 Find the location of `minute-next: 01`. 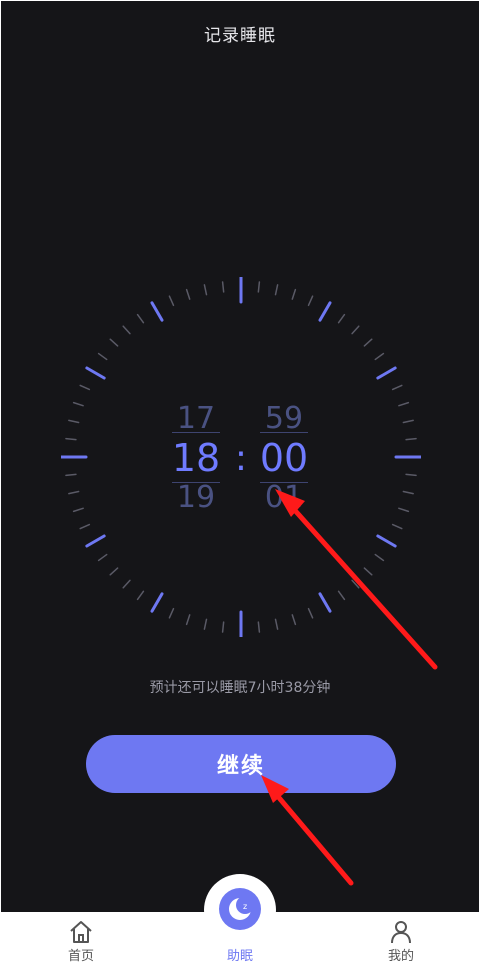

minute-next: 01 is located at coordinates (284, 497).